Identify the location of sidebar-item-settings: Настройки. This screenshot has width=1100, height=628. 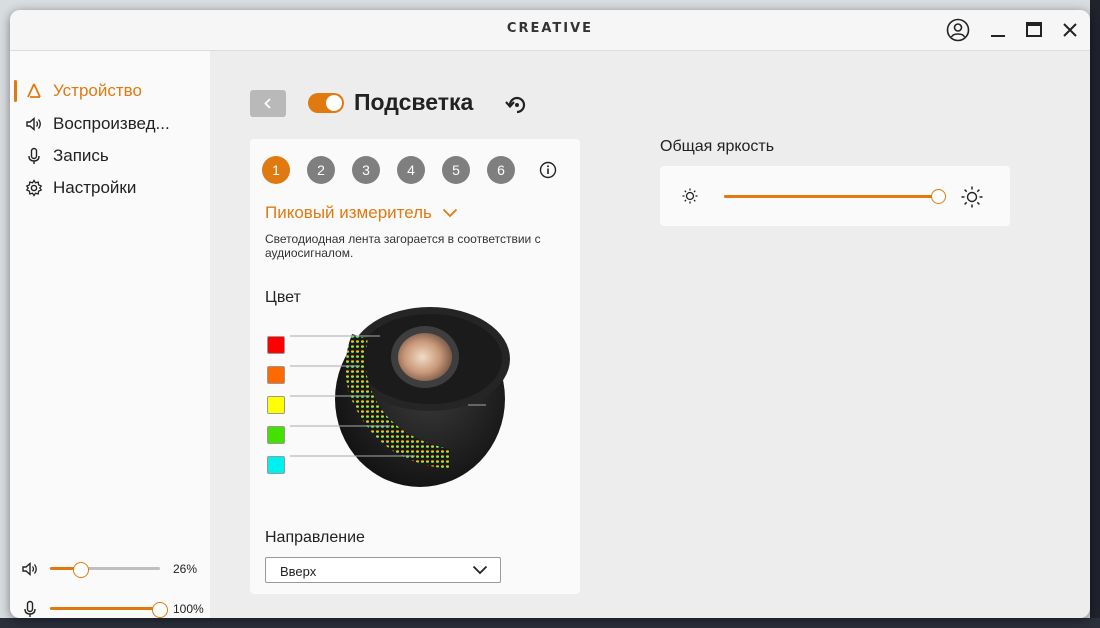
(110, 188).